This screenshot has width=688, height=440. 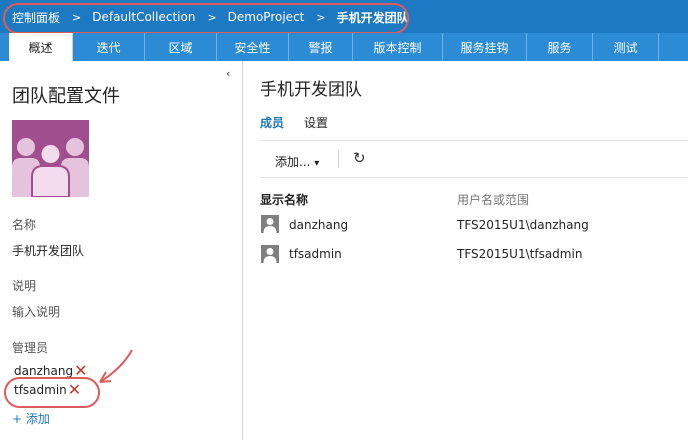 What do you see at coordinates (284, 199) in the screenshot?
I see `column-header-display-name: 显示名称` at bounding box center [284, 199].